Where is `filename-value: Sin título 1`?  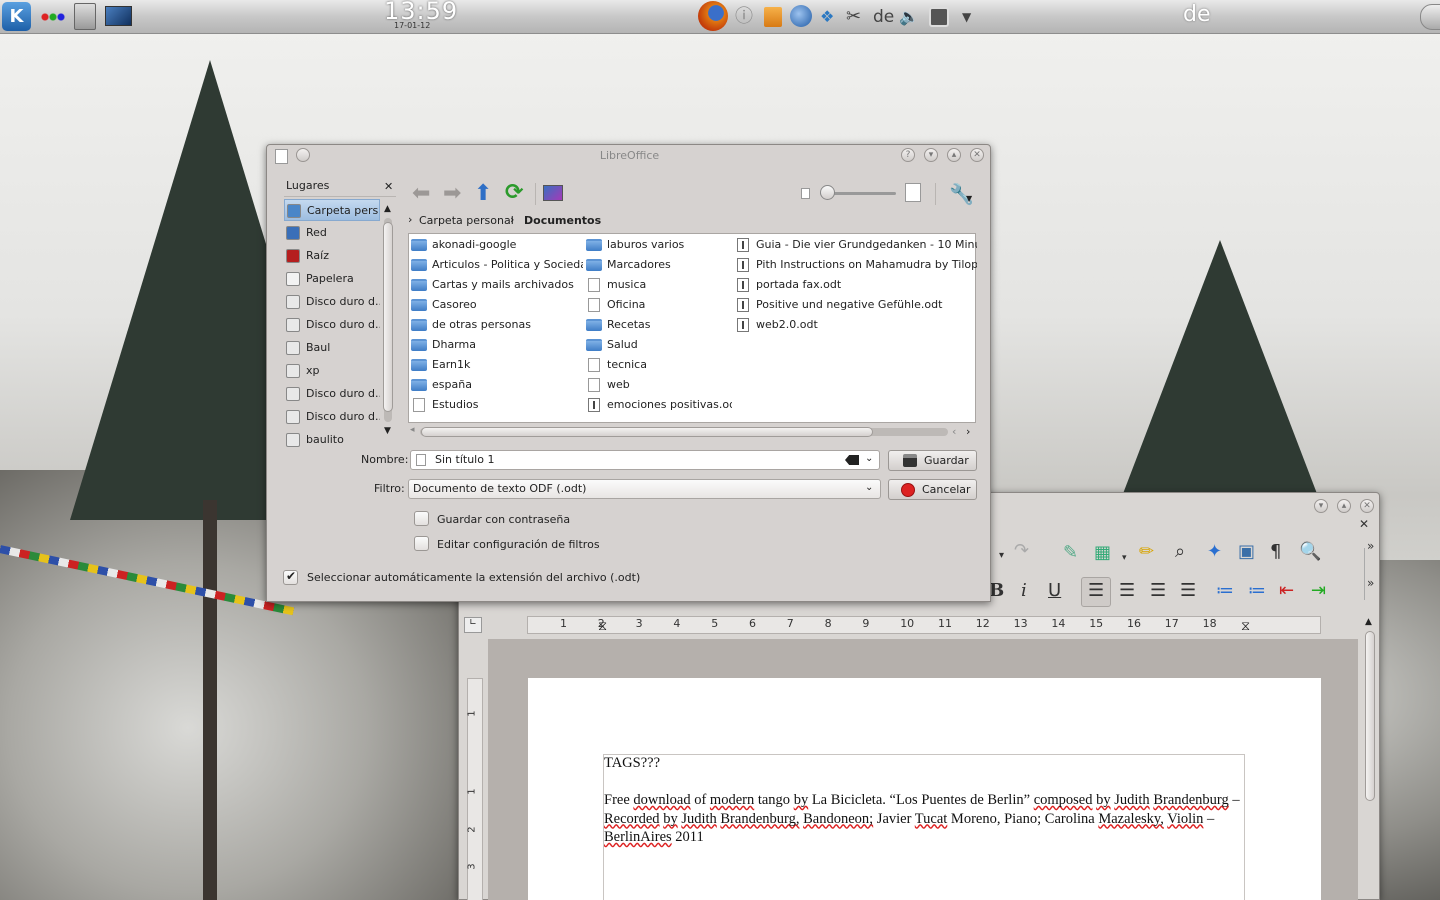
filename-value: Sin título 1 is located at coordinates (464, 459).